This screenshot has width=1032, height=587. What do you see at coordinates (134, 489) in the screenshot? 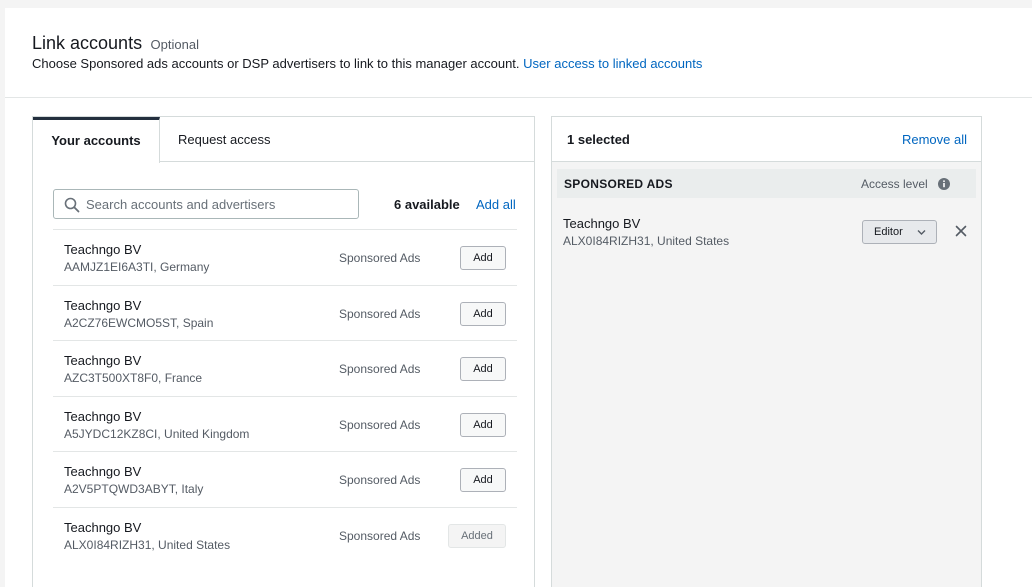
I see `account-id: A2V5PTQWD3ABYT, Italy` at bounding box center [134, 489].